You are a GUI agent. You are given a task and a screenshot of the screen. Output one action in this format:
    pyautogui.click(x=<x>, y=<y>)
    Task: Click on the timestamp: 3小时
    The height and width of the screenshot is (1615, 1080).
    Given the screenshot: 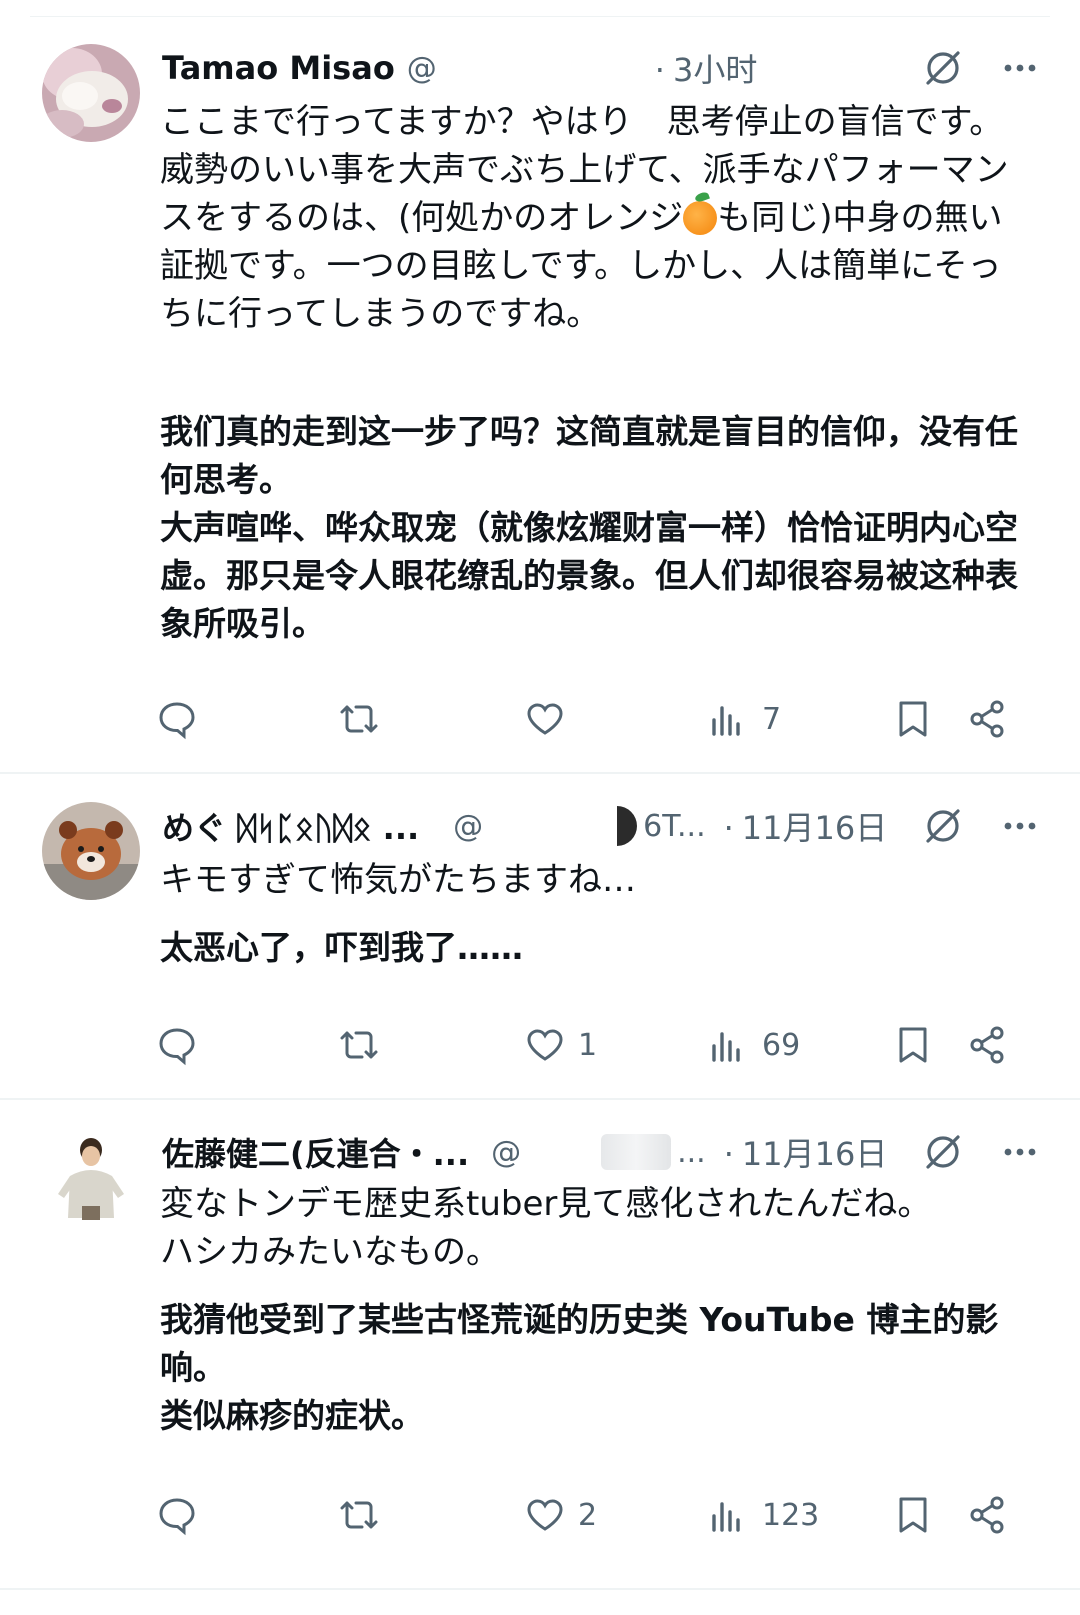 What is the action you would take?
    pyautogui.click(x=715, y=70)
    